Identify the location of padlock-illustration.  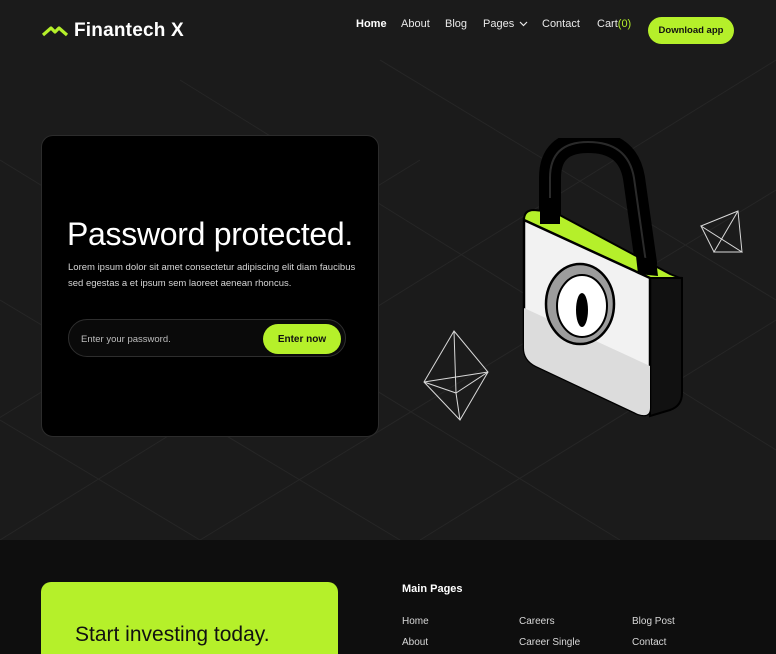
(602, 278).